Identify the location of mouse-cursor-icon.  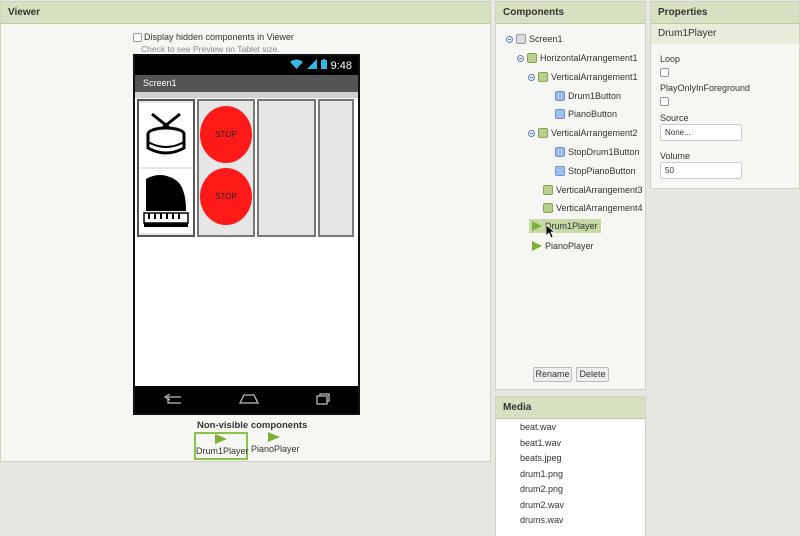
(551, 232).